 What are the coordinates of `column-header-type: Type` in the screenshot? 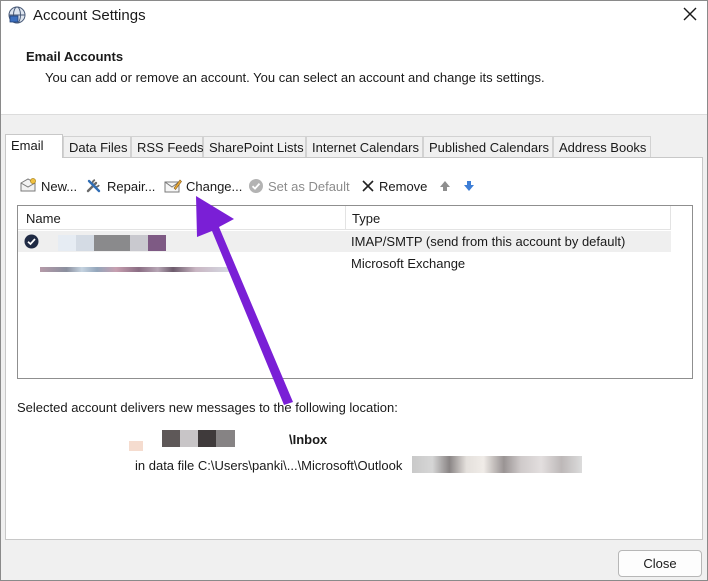 It's located at (508, 218).